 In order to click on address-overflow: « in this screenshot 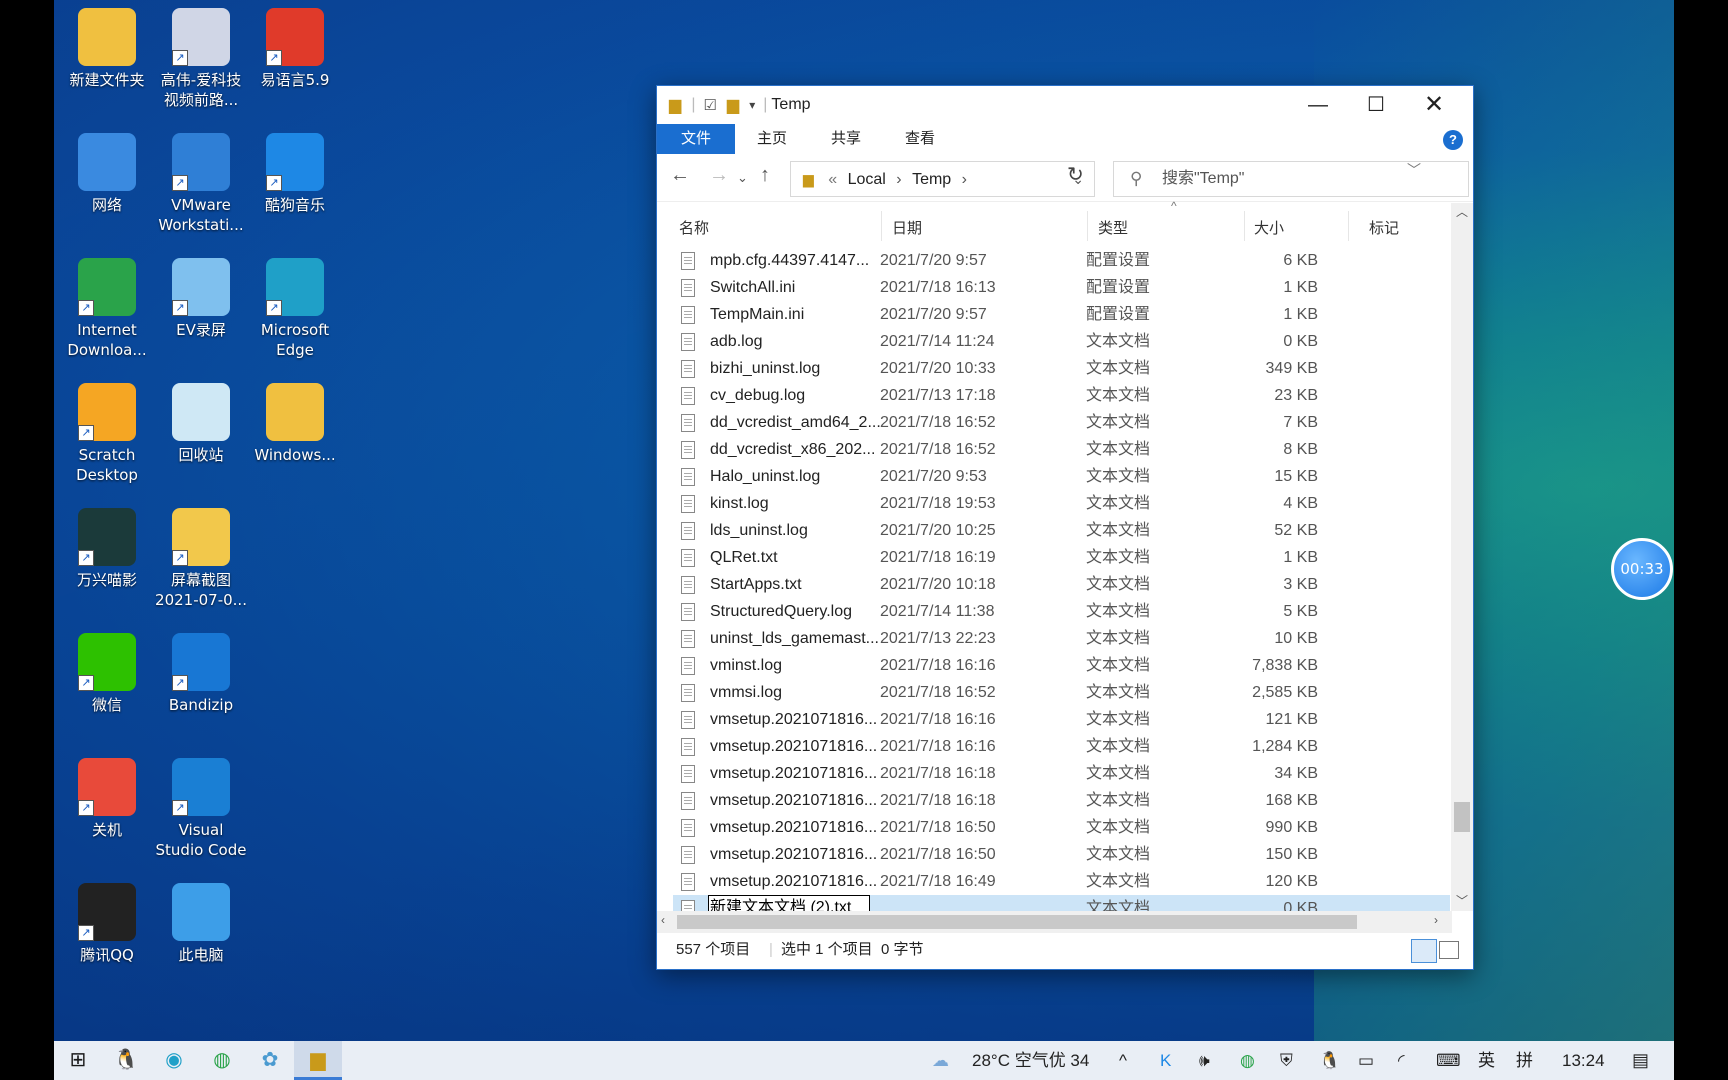, I will do `click(832, 179)`.